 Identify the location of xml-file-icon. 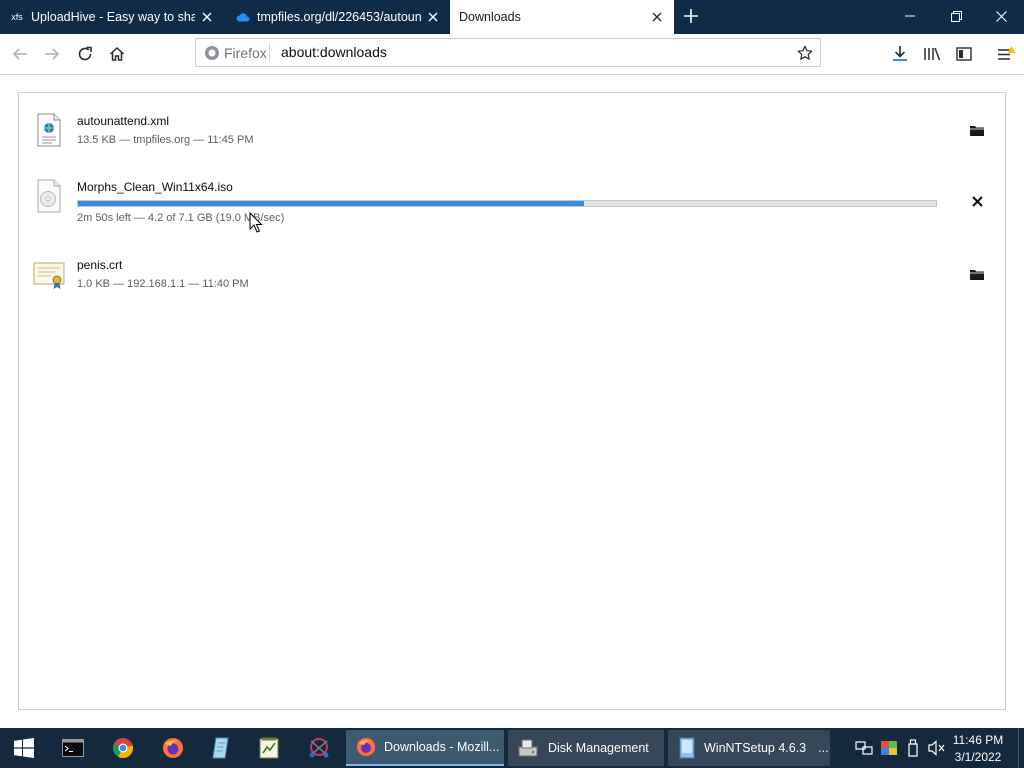
(49, 130).